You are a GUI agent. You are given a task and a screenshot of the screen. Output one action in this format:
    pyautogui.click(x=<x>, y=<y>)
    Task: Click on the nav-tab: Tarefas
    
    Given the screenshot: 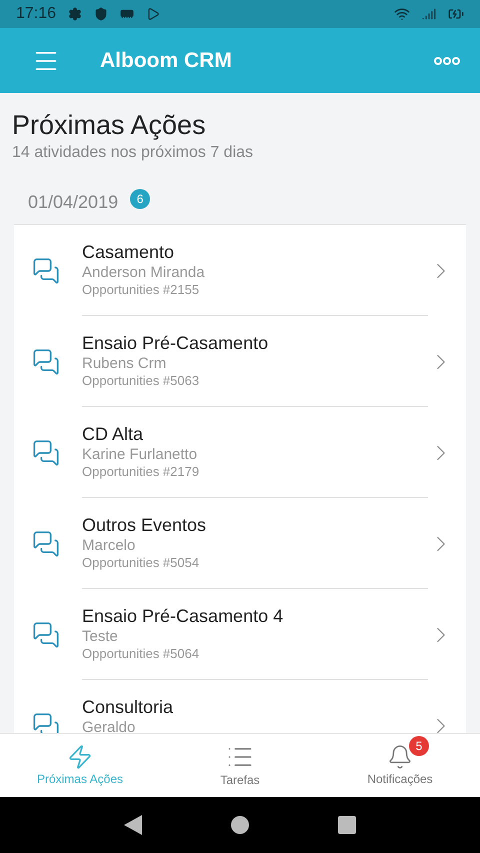 What is the action you would take?
    pyautogui.click(x=240, y=765)
    